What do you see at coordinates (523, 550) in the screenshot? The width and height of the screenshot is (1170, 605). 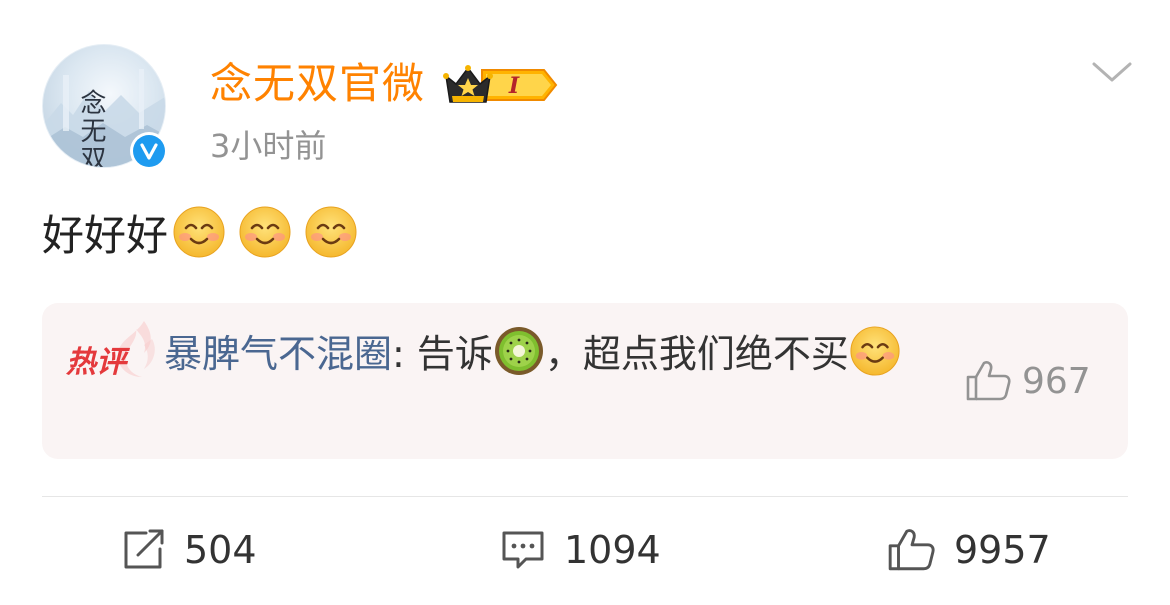 I see `comment-icon` at bounding box center [523, 550].